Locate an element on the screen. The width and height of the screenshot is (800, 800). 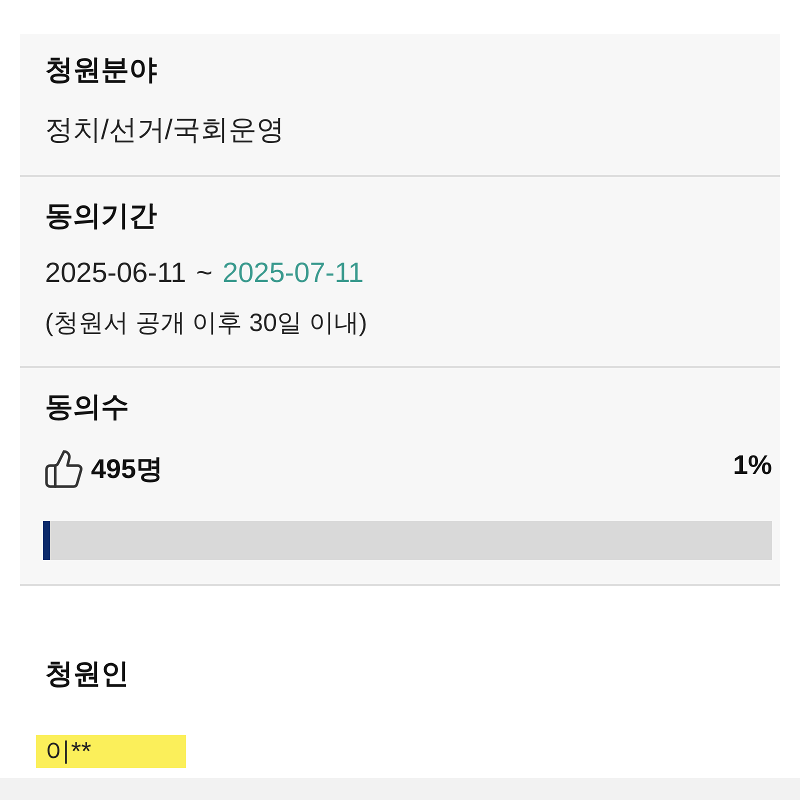
field-title: 동의수 is located at coordinates (87, 407).